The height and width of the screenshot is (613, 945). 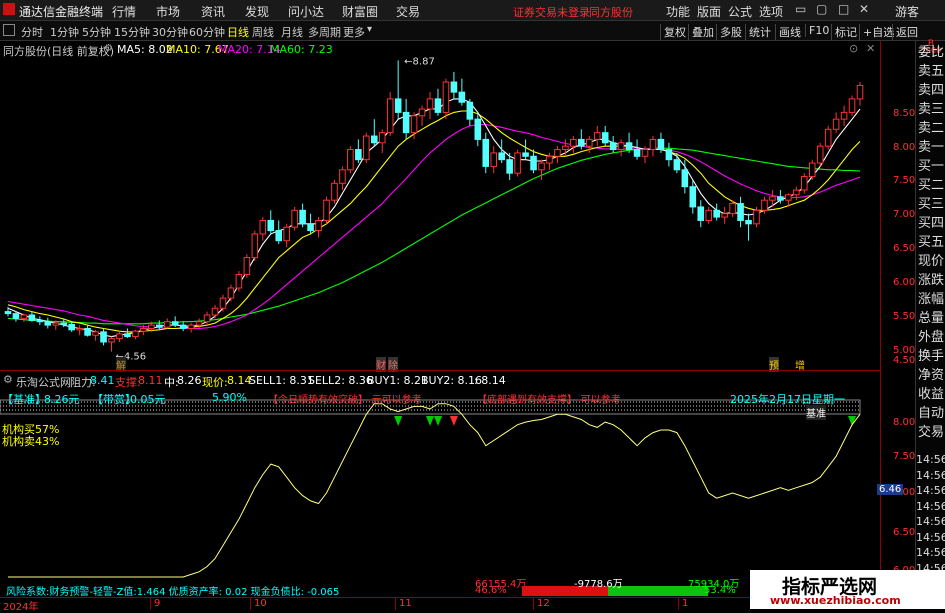 I want to click on side-label: 卖二, so click(x=930, y=128).